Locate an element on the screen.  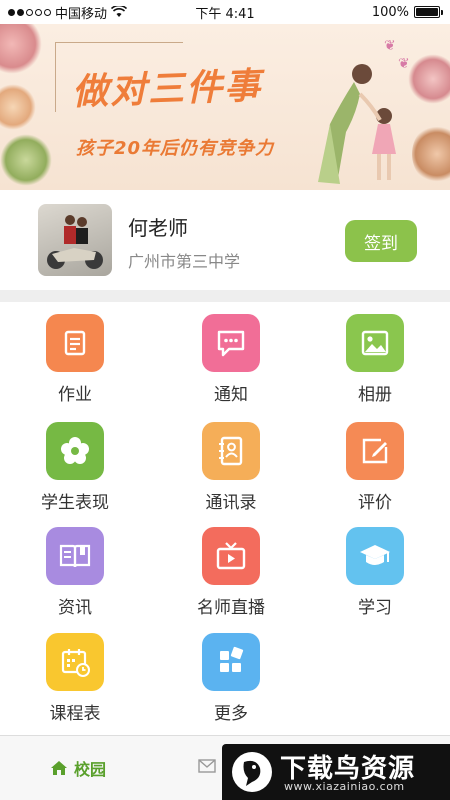
menu-item-label: 通讯录 is located at coordinates (231, 503).